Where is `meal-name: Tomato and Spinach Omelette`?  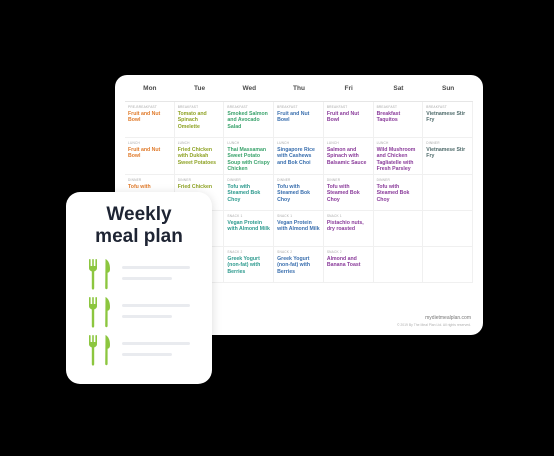 meal-name: Tomato and Spinach Omelette is located at coordinates (192, 120).